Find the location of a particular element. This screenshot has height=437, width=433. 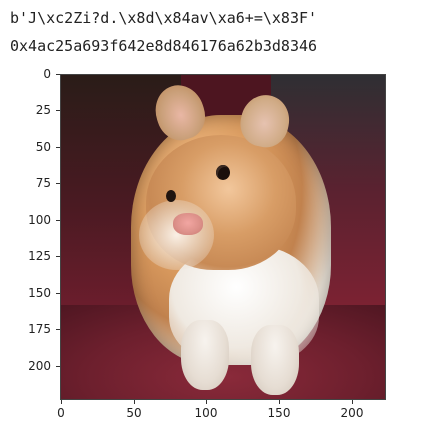

hamster-leg-left is located at coordinates (205, 355).